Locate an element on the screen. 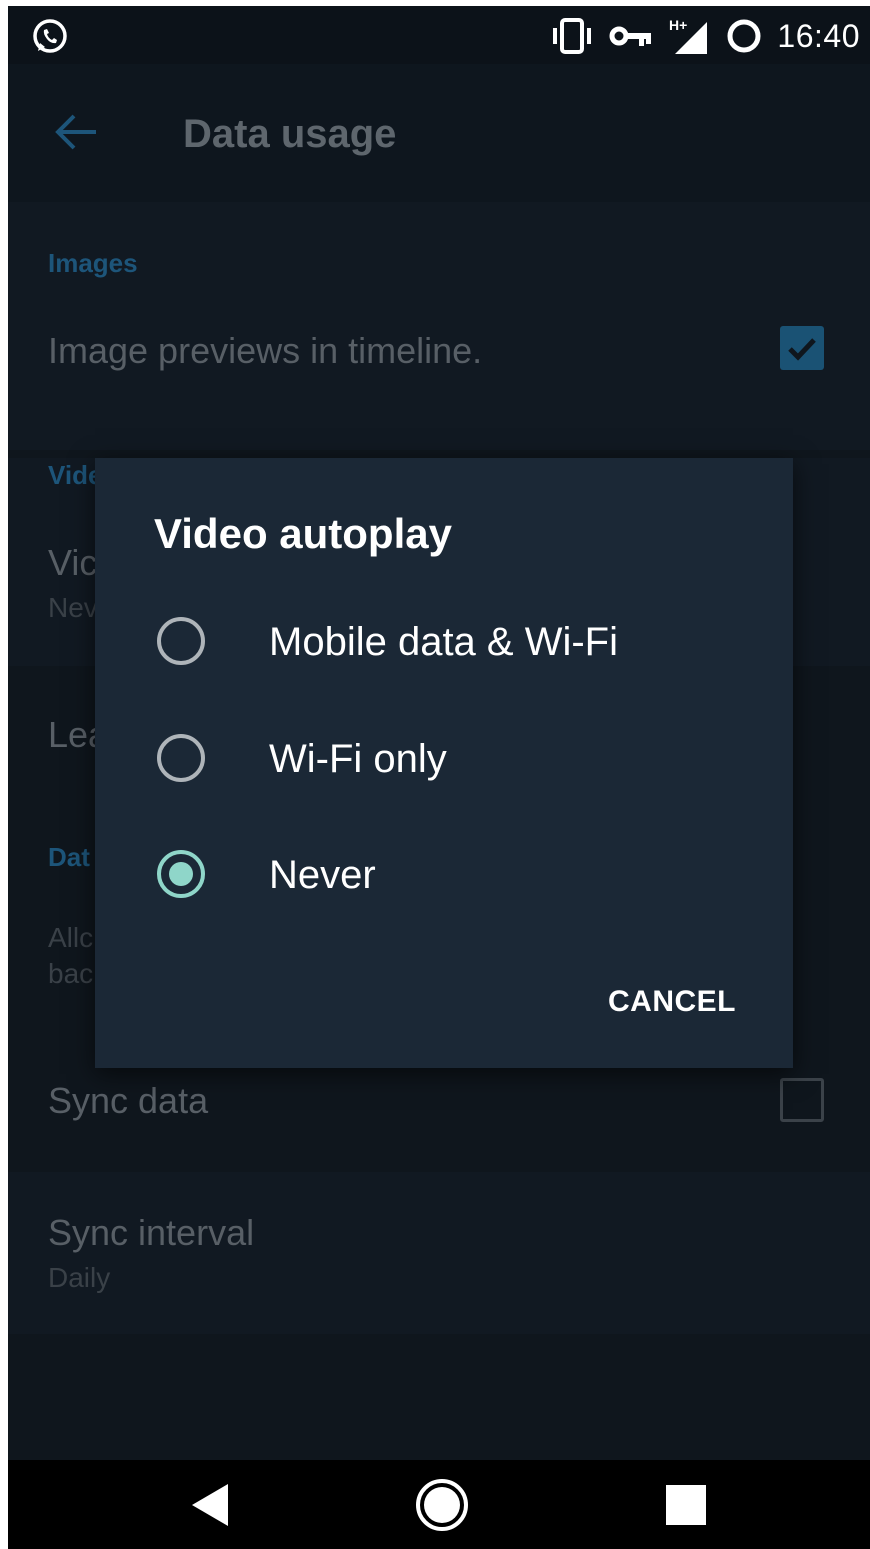 The height and width of the screenshot is (1549, 870). nav-back-button is located at coordinates (210, 1504).